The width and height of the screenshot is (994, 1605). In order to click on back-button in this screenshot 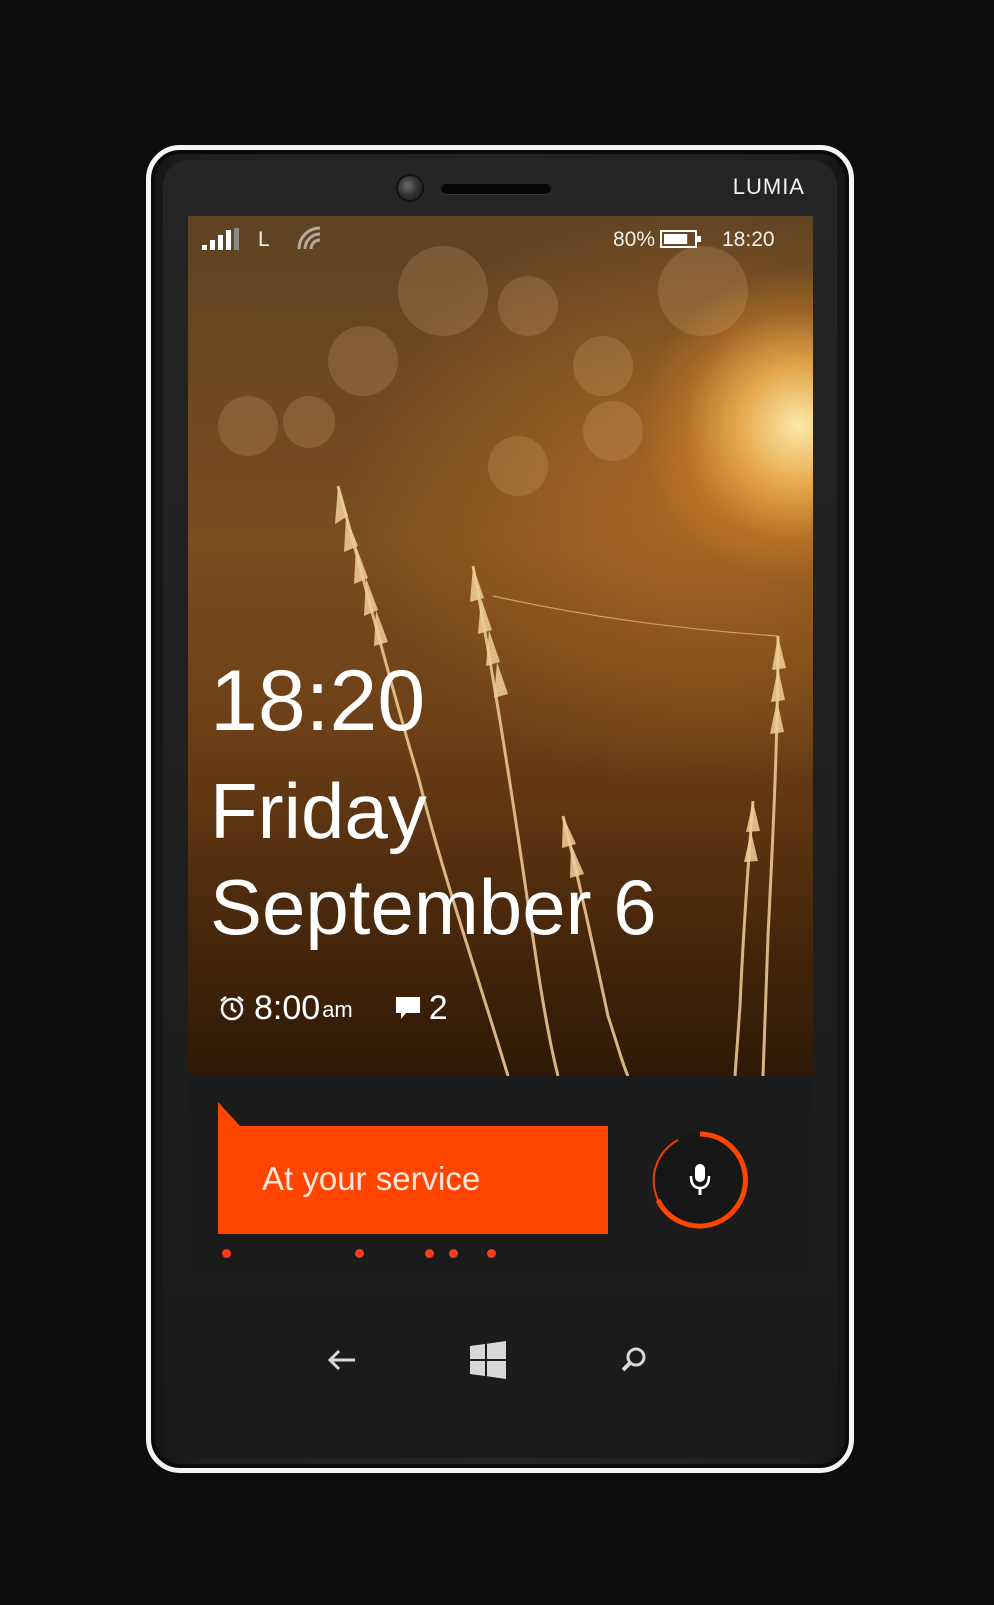, I will do `click(341, 1360)`.